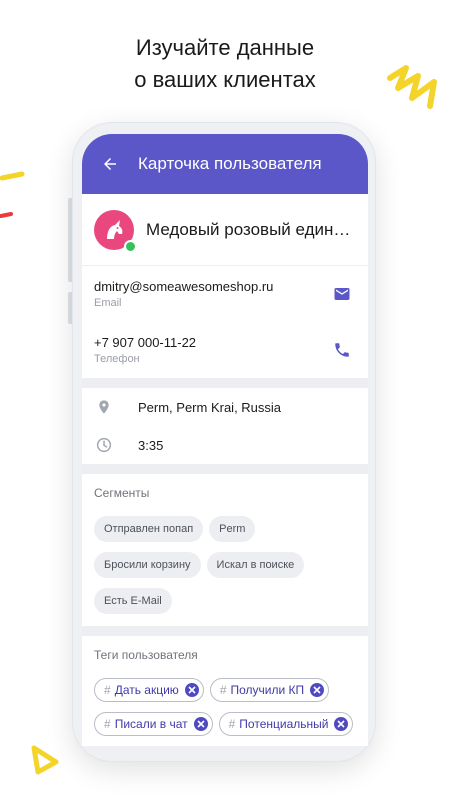  I want to click on segment-chip: Бросили корзину, so click(147, 565).